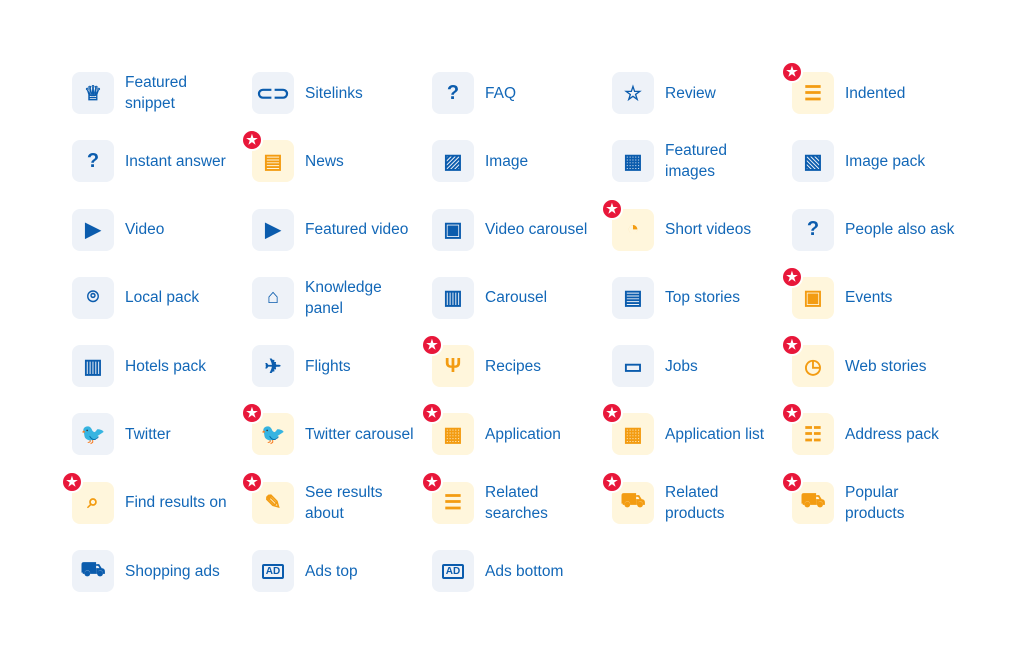 The width and height of the screenshot is (1024, 664). What do you see at coordinates (522, 242) in the screenshot?
I see `feature-item-video-carousel: ▣★ Video carousel` at bounding box center [522, 242].